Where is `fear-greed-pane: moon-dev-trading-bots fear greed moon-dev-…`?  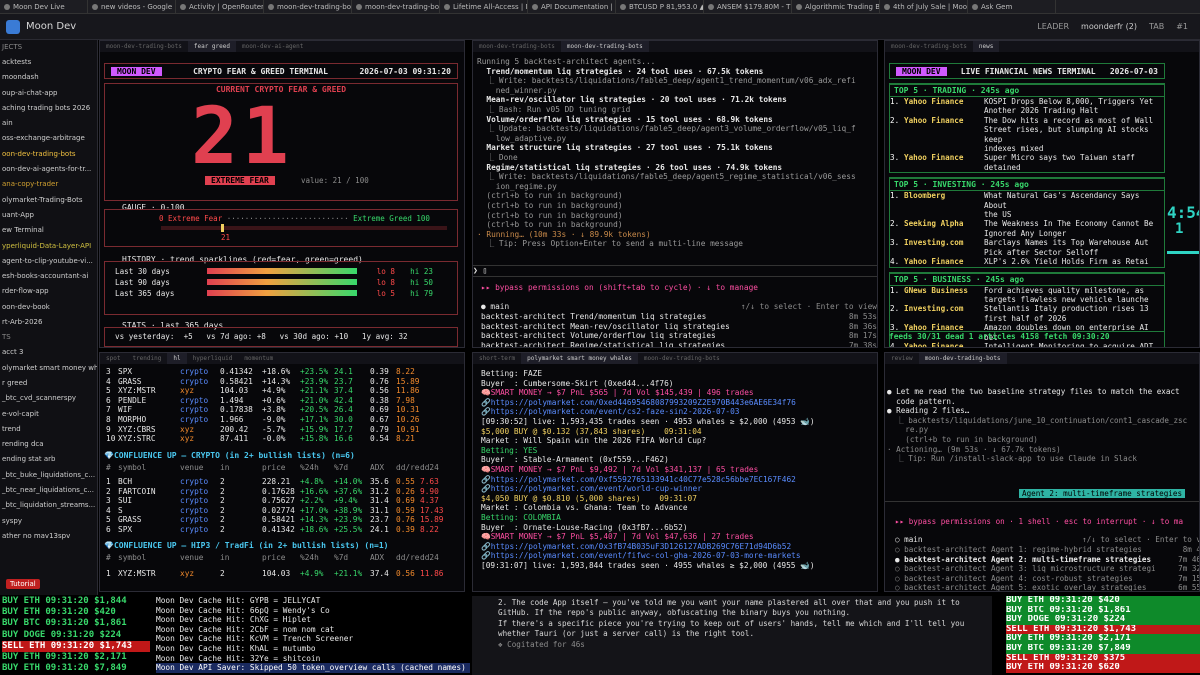 fear-greed-pane: moon-dev-trading-bots fear greed moon-dev-… is located at coordinates (282, 194).